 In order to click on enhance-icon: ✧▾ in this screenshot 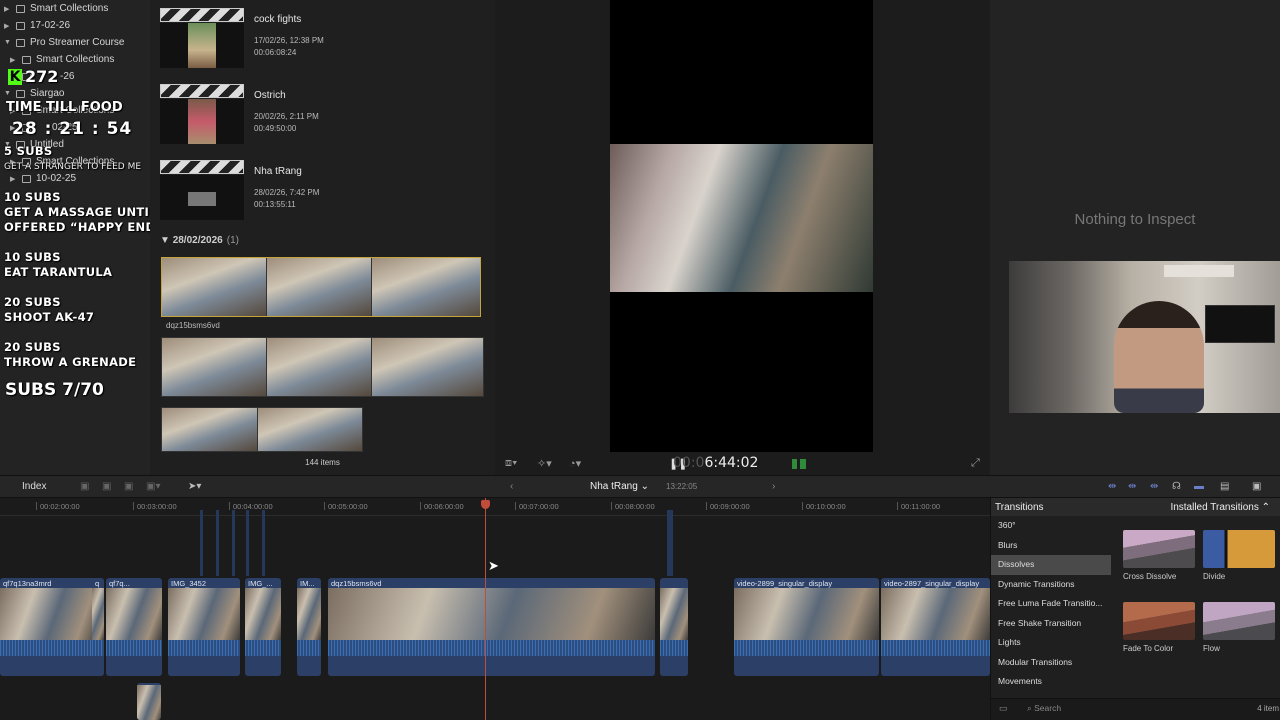, I will do `click(544, 463)`.